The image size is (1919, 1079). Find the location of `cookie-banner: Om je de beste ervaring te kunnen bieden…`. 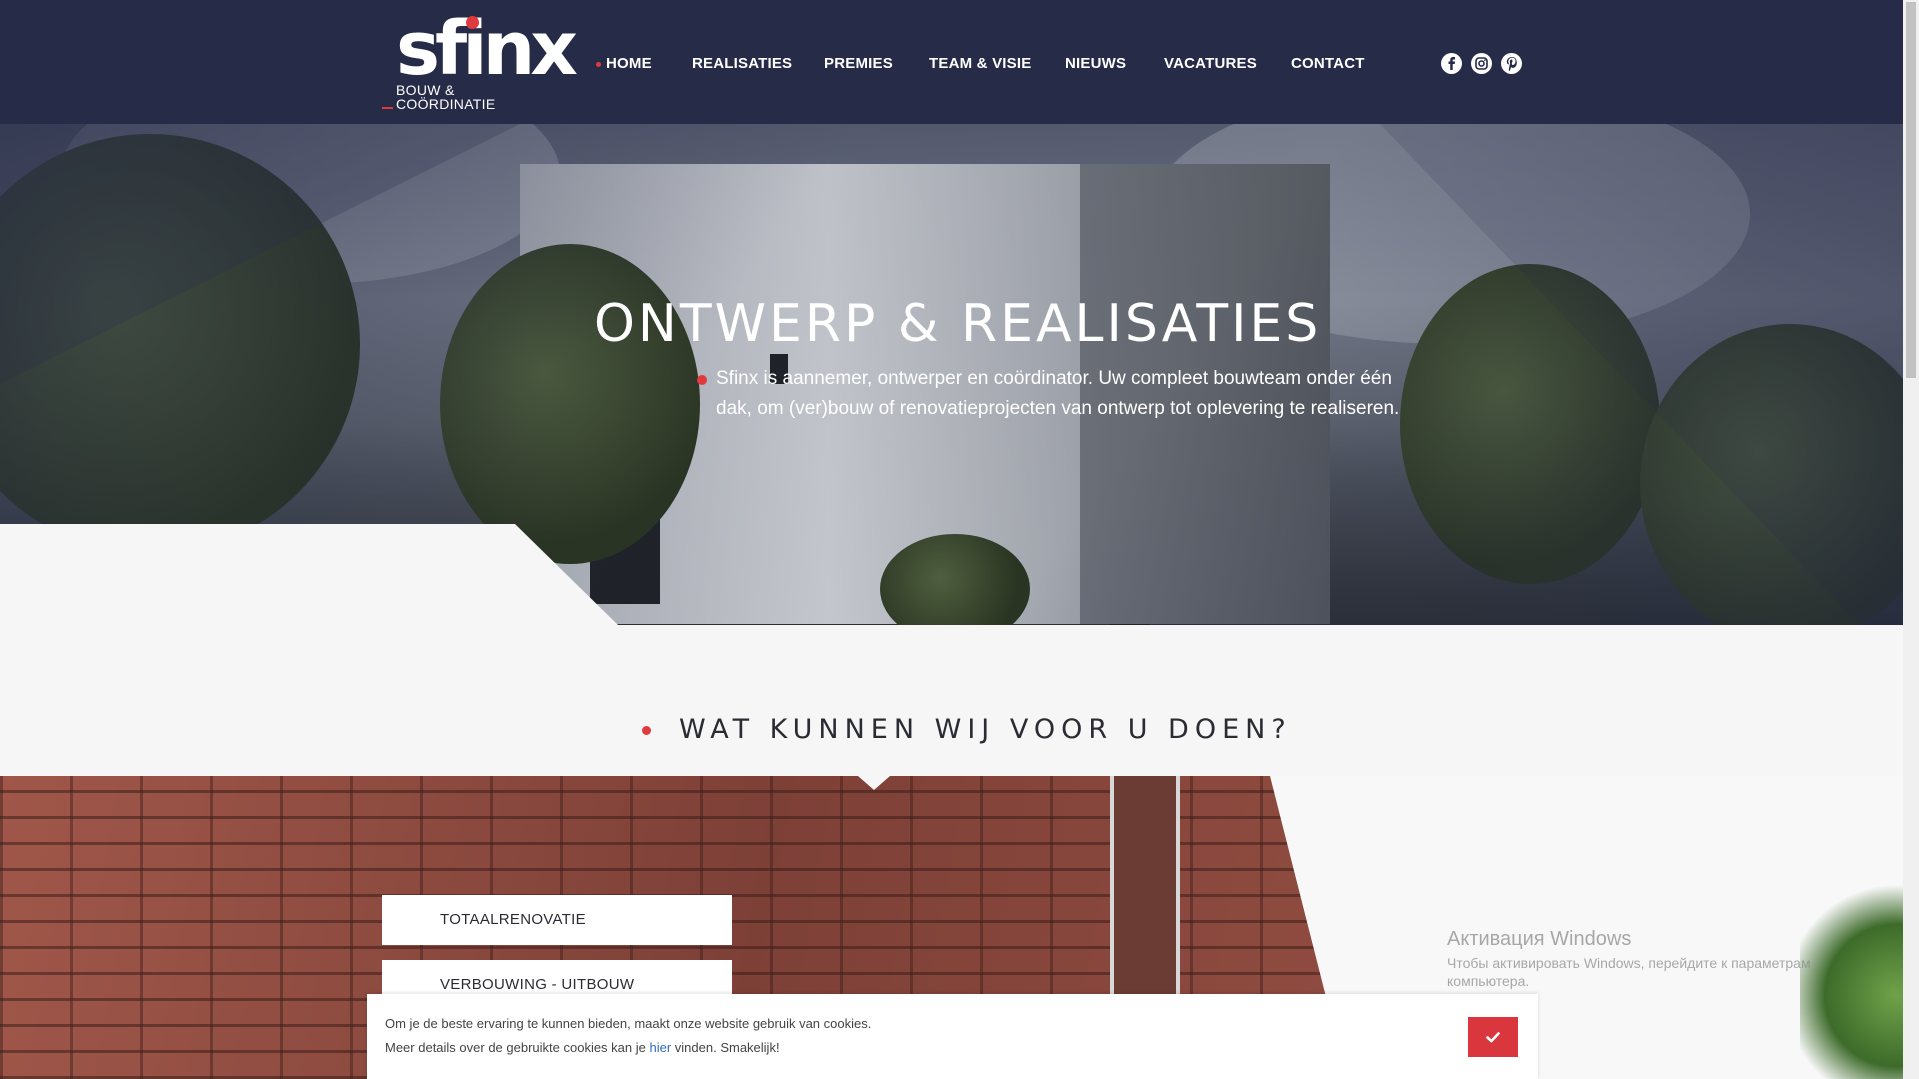

cookie-banner: Om je de beste ervaring te kunnen bieden… is located at coordinates (952, 1036).